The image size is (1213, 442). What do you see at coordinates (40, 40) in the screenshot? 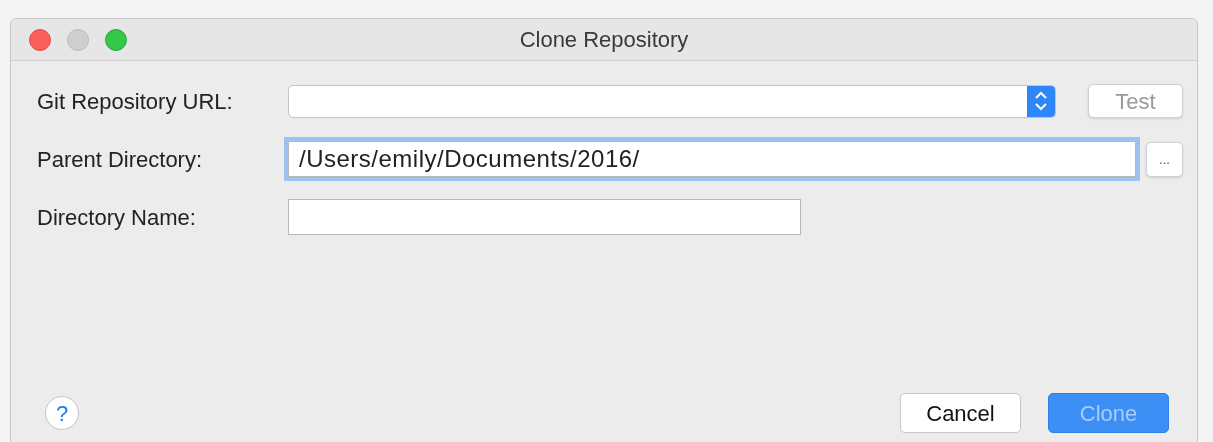
I see `close-button` at bounding box center [40, 40].